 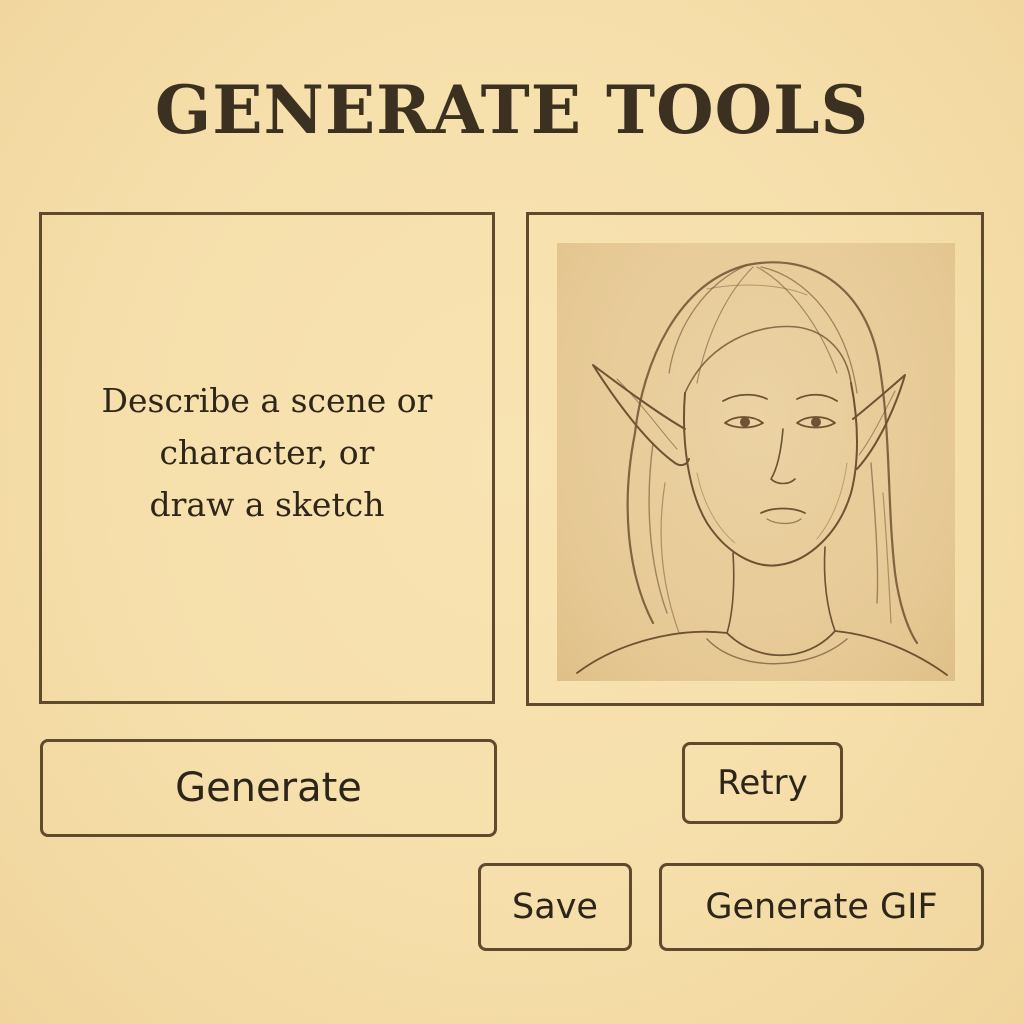 I want to click on elf-portrait-sketch, so click(x=762, y=468).